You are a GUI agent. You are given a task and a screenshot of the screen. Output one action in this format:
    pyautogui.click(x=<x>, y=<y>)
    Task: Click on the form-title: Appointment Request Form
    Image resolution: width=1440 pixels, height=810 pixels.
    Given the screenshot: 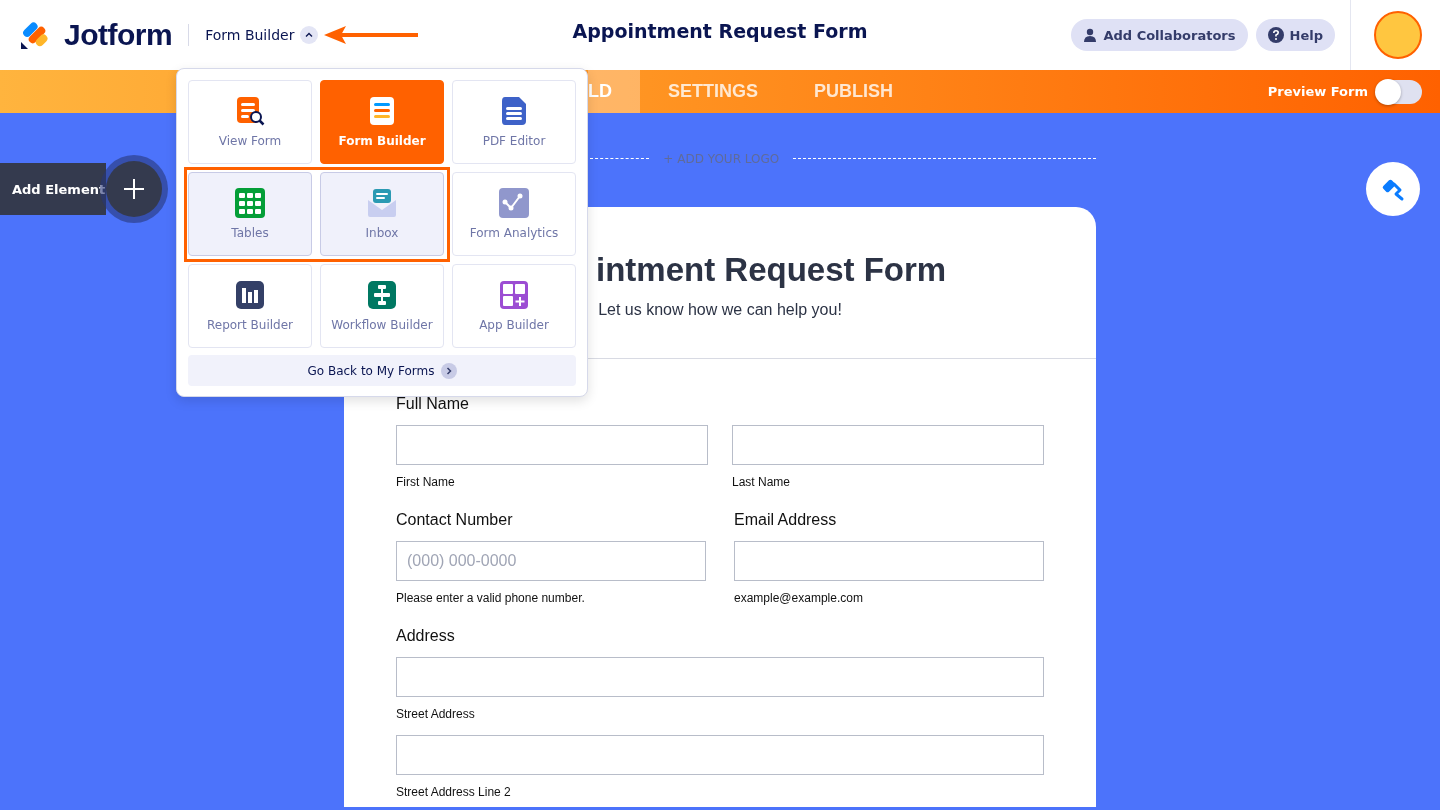 What is the action you would take?
    pyautogui.click(x=720, y=31)
    